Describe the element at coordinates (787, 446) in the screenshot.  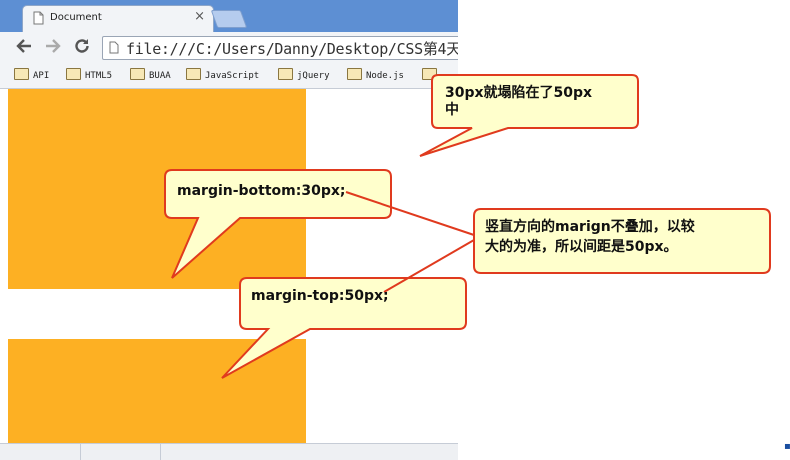
I see `corner-mark: ▪` at that location.